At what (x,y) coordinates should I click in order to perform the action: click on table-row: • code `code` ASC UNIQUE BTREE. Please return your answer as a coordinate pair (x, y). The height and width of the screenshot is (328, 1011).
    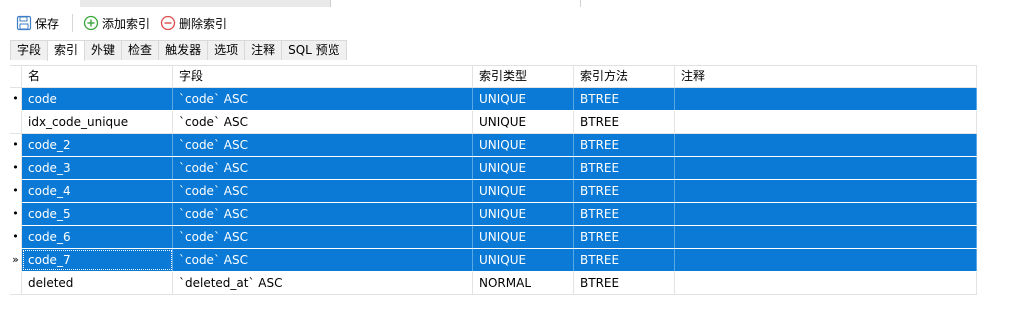
    Looking at the image, I should click on (493, 99).